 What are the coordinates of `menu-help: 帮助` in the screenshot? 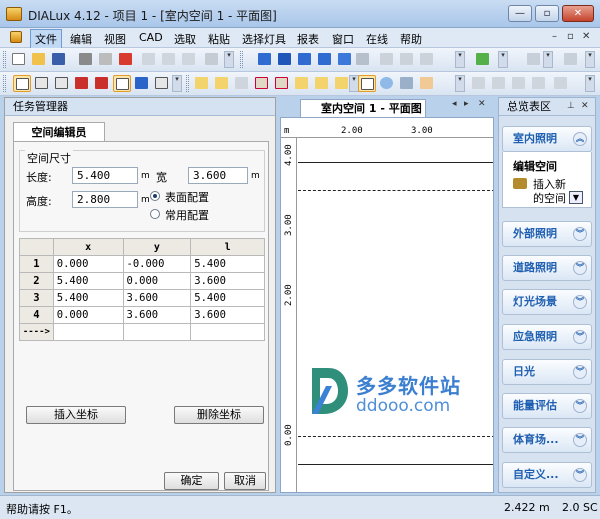 It's located at (411, 39).